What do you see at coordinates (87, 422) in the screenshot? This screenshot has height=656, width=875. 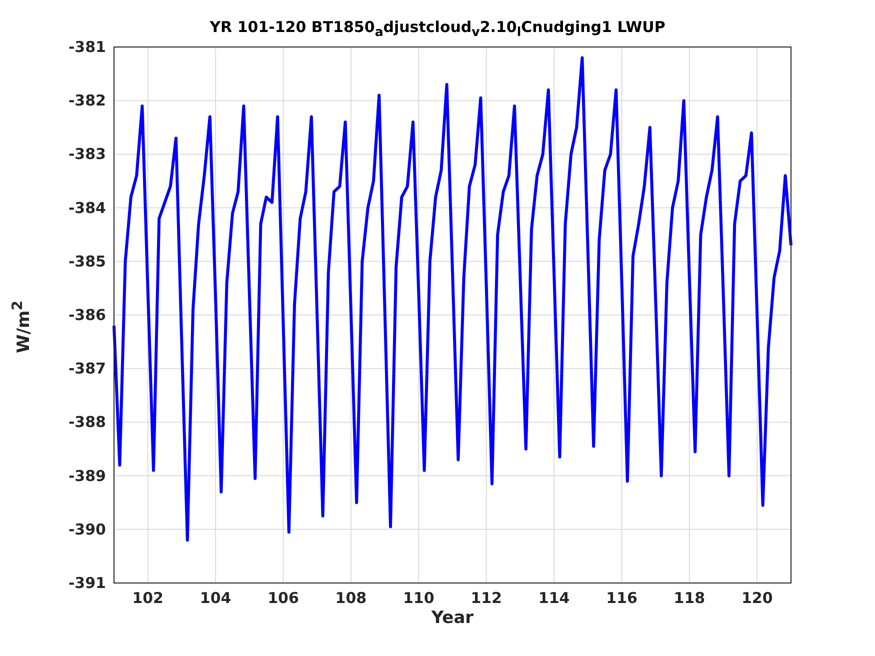 I see `y-tick-label: -388` at bounding box center [87, 422].